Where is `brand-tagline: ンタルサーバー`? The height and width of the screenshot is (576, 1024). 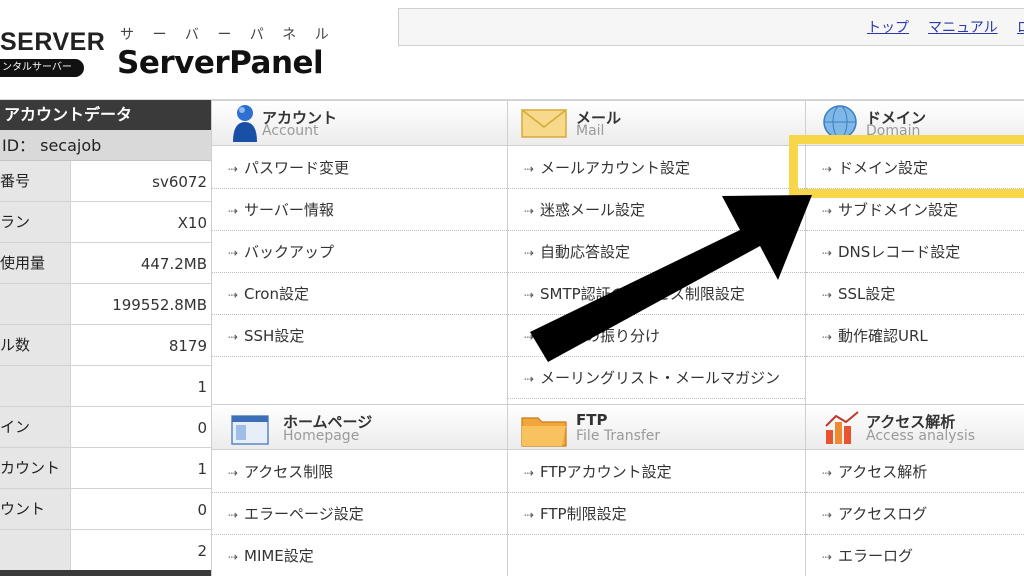 brand-tagline: ンタルサーバー is located at coordinates (42, 68).